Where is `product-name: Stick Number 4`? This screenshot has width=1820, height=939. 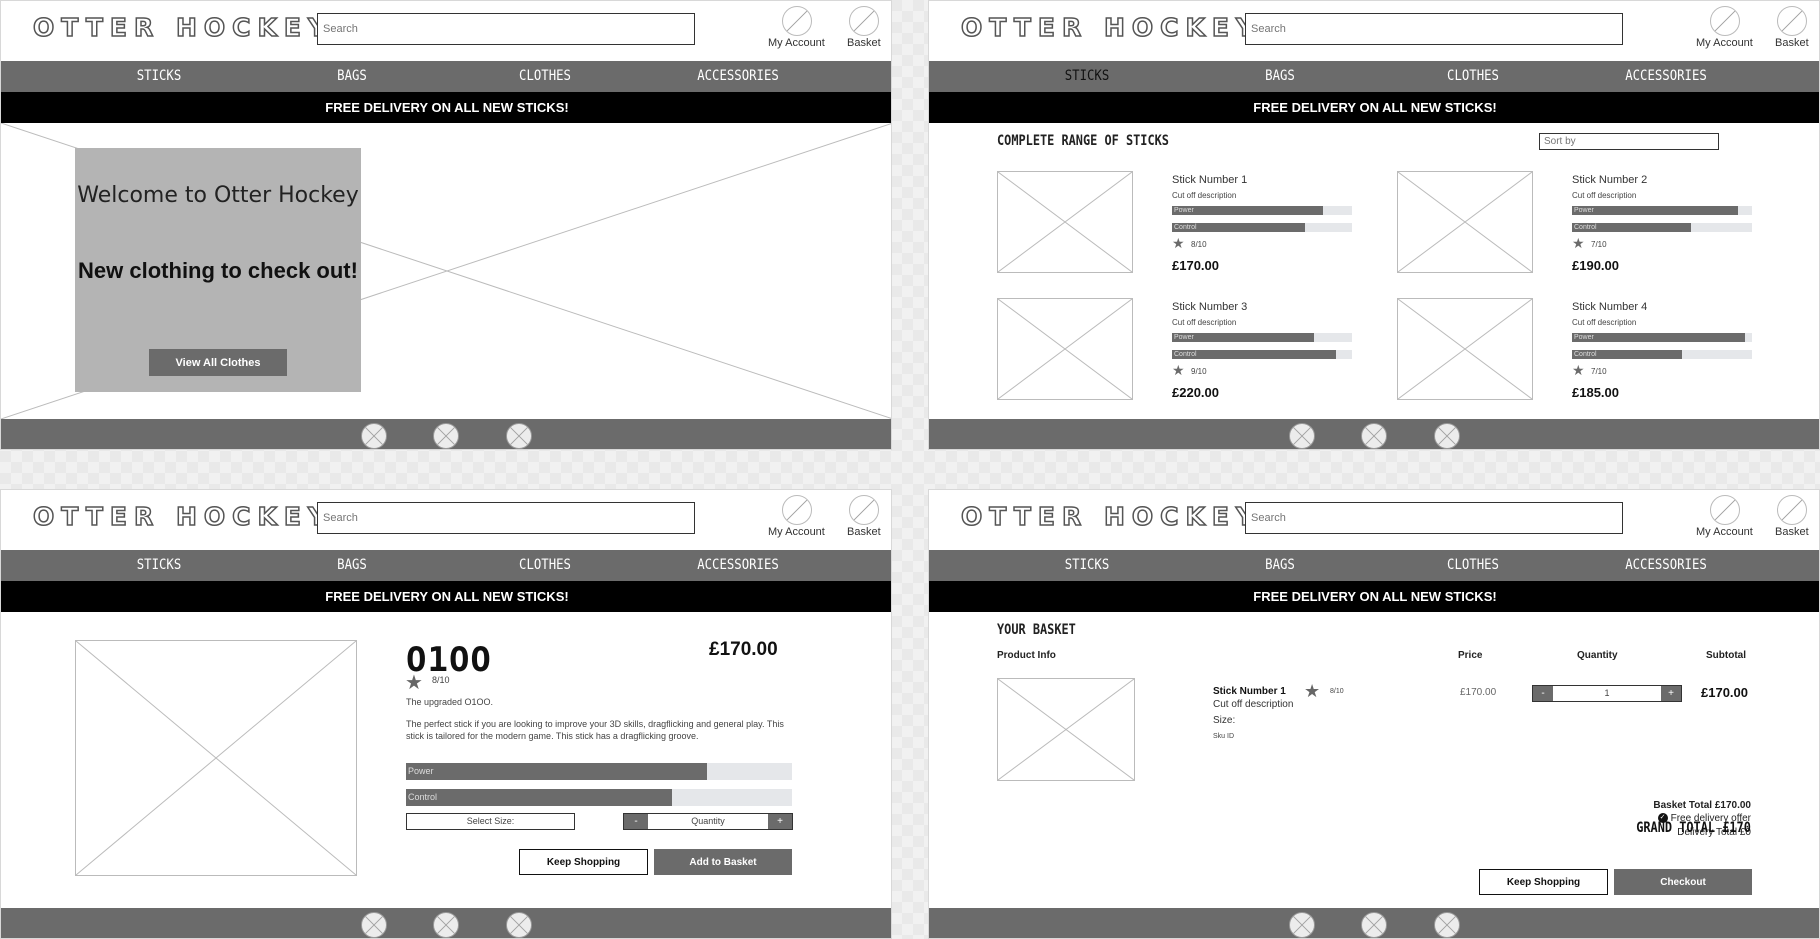 product-name: Stick Number 4 is located at coordinates (1609, 307).